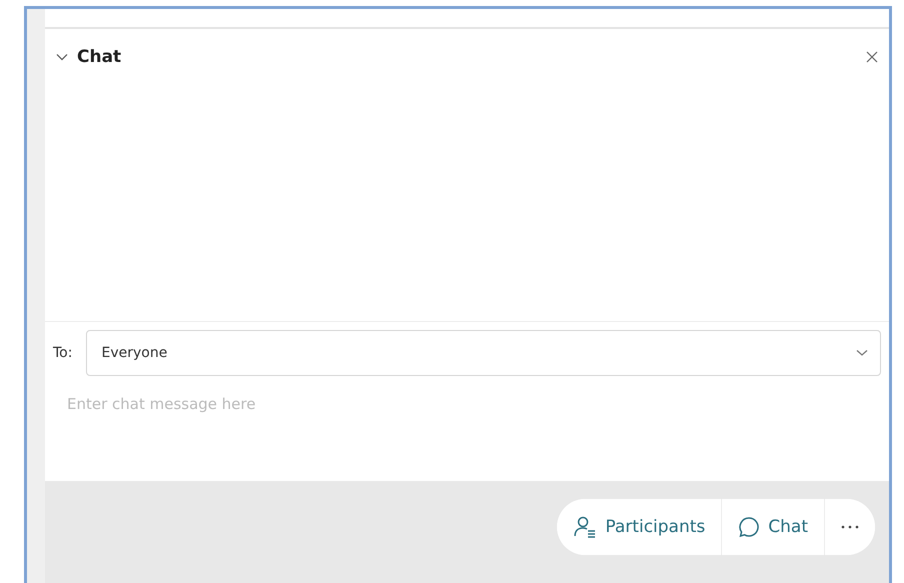  I want to click on toolbar-button: Participants, so click(639, 527).